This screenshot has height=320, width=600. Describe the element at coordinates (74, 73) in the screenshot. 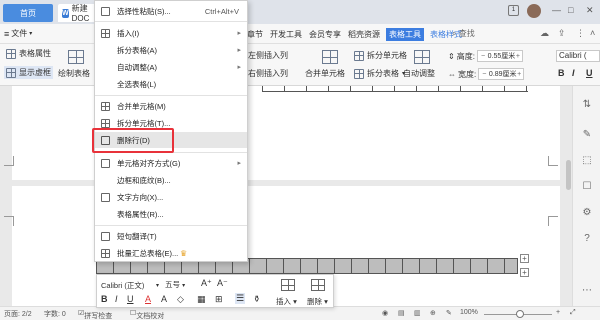

I see `draw-table-label: 绘制表格` at that location.